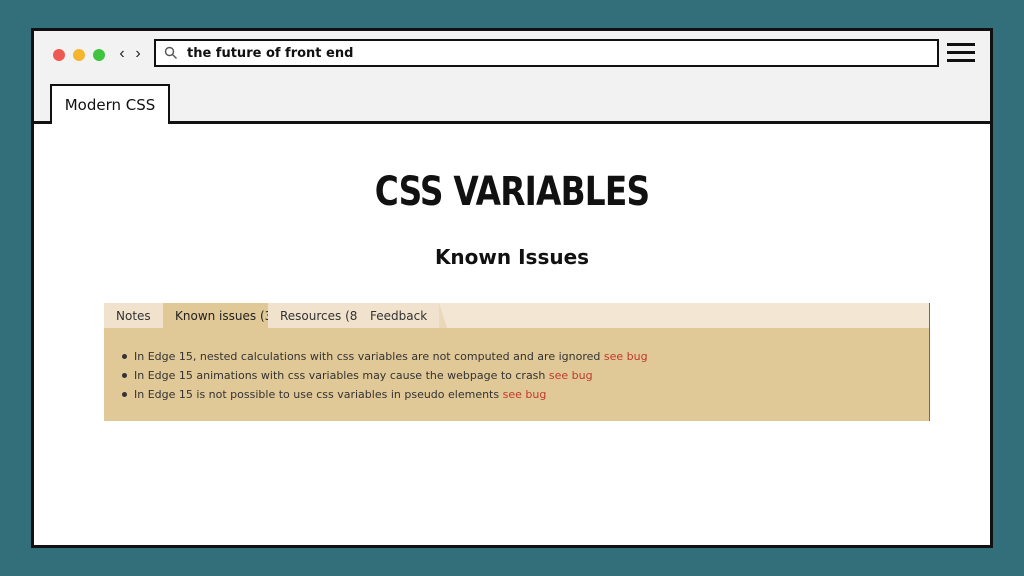  What do you see at coordinates (138, 54) in the screenshot?
I see `forward-button: ›` at bounding box center [138, 54].